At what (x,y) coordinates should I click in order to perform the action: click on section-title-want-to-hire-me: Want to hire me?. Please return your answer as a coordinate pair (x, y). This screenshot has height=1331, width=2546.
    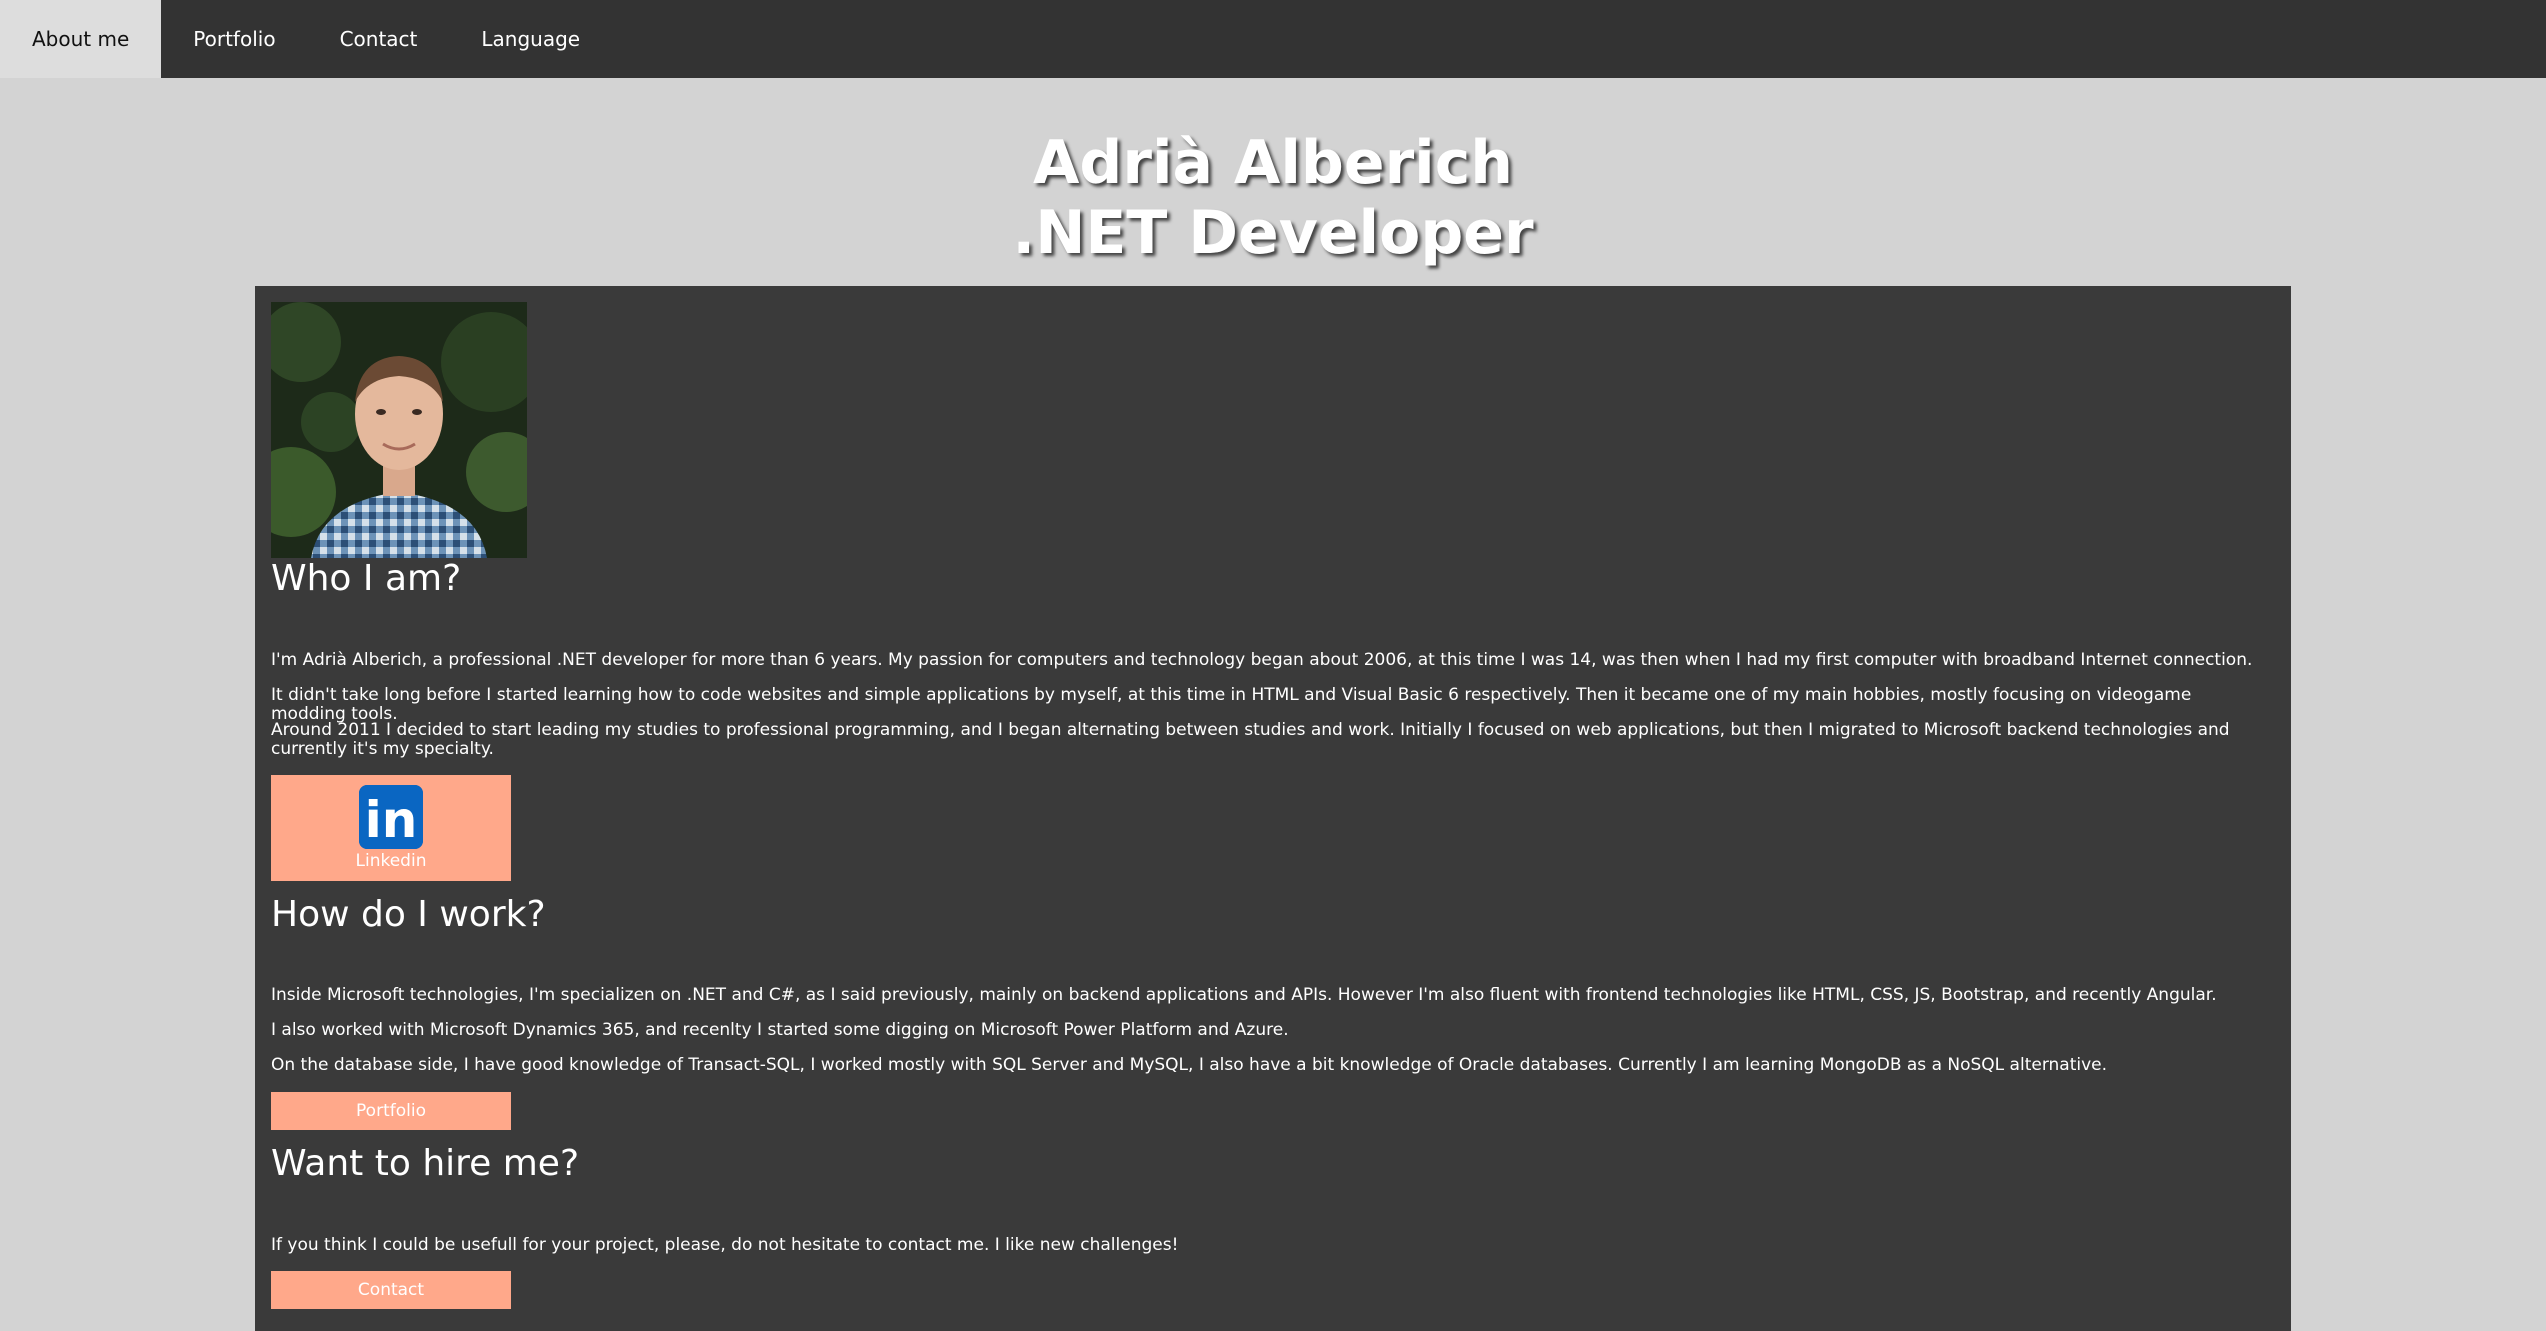
    Looking at the image, I should click on (425, 1163).